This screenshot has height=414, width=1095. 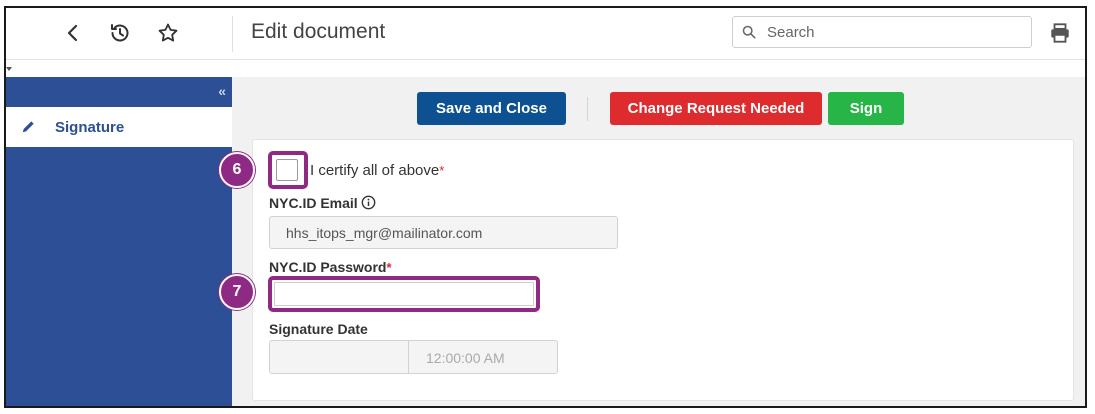 What do you see at coordinates (322, 203) in the screenshot?
I see `email-label: NYC.ID Email` at bounding box center [322, 203].